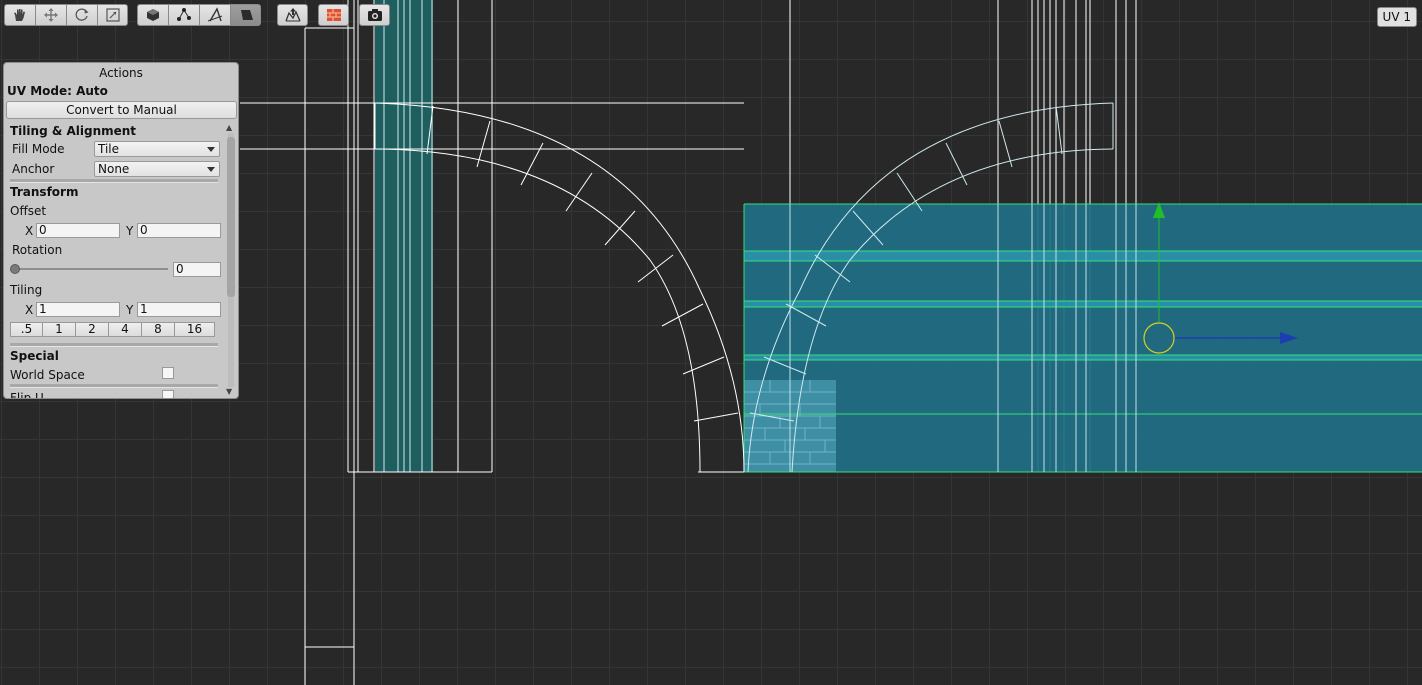  What do you see at coordinates (91, 269) in the screenshot?
I see `rotation-slider-track` at bounding box center [91, 269].